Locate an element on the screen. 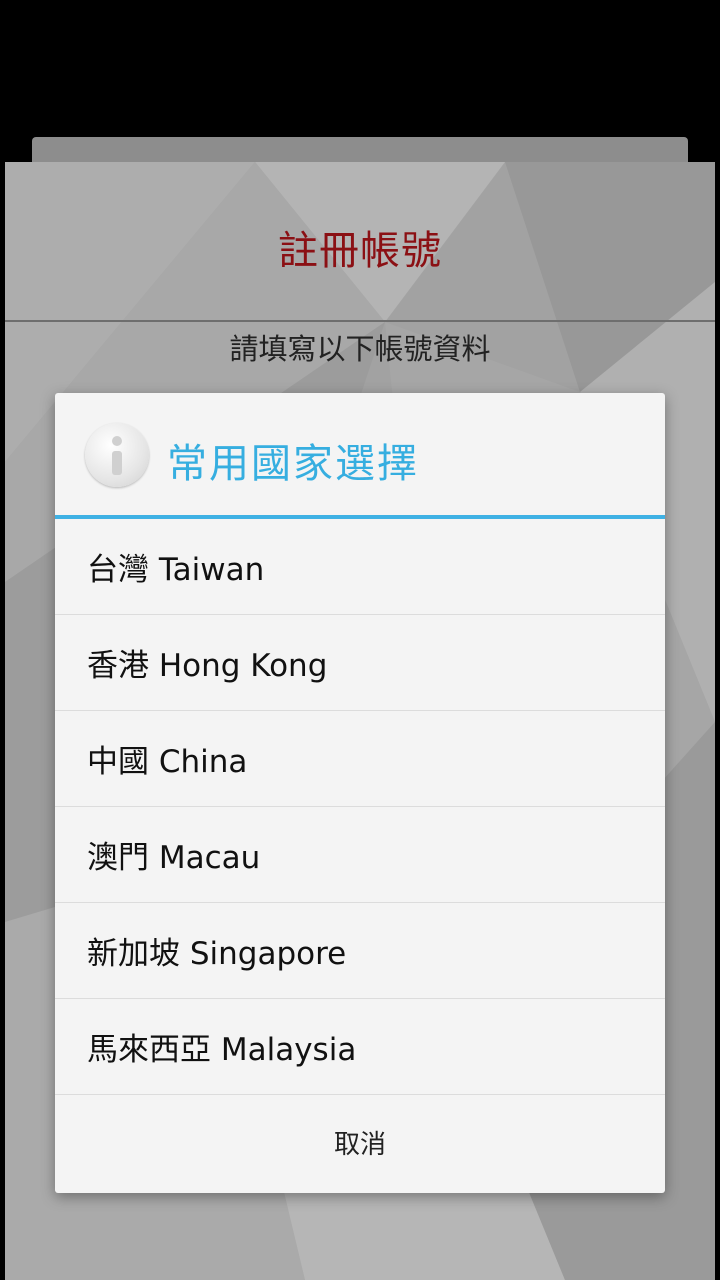 Image resolution: width=720 pixels, height=1280 pixels. country-item-macau: 澳門 Macau is located at coordinates (360, 855).